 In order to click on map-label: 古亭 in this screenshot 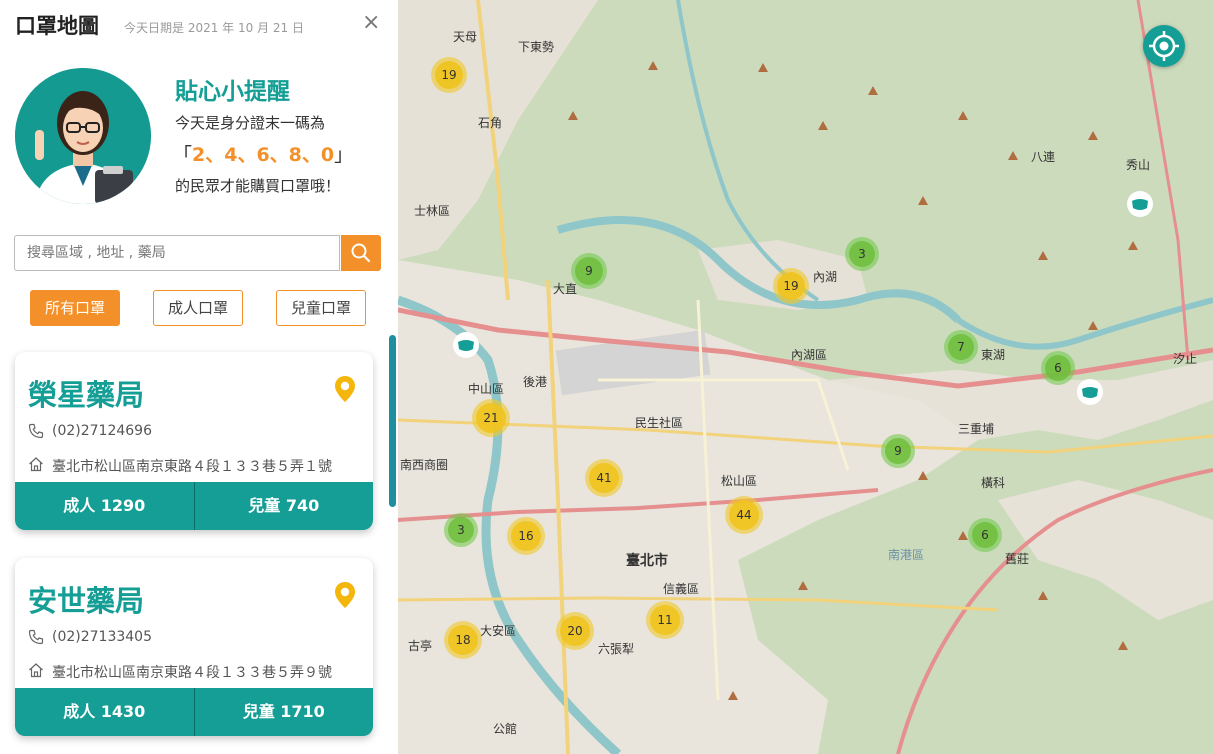, I will do `click(420, 646)`.